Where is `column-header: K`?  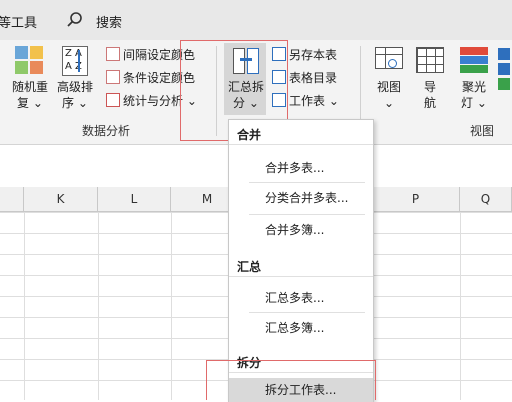
column-header: K is located at coordinates (61, 199).